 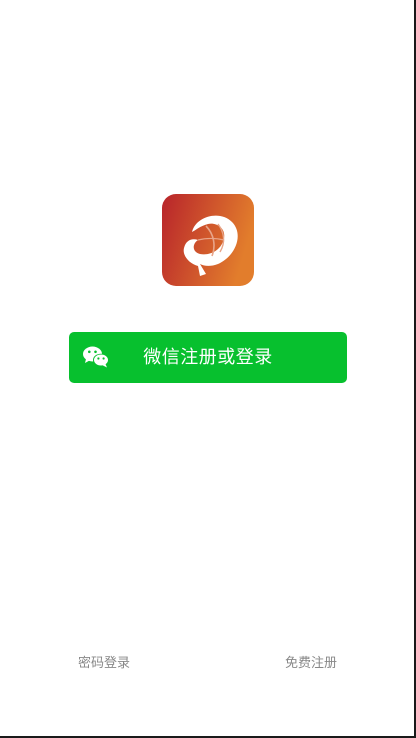 What do you see at coordinates (104, 664) in the screenshot?
I see `password-login-link: 密码登录` at bounding box center [104, 664].